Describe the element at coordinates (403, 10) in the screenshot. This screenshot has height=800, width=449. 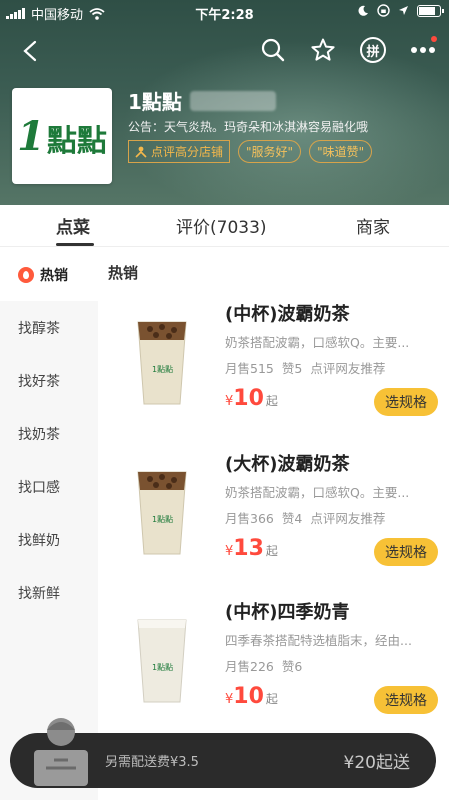
I see `location-icon` at that location.